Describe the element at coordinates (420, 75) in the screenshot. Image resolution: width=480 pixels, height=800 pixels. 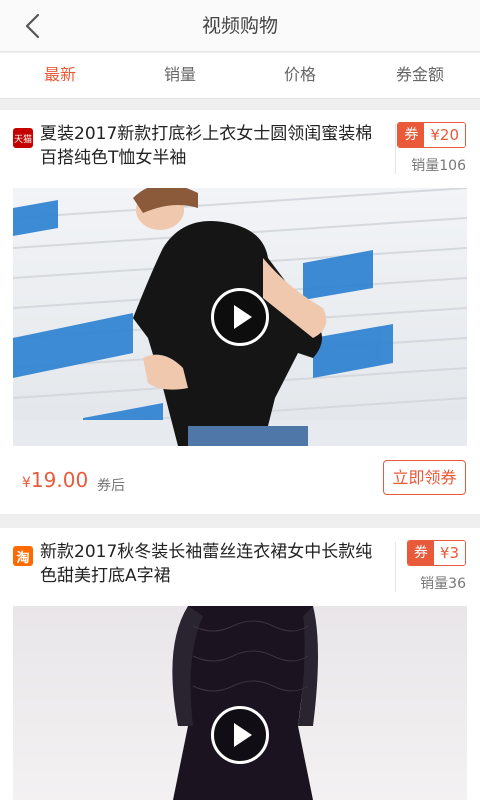
I see `tab-coupon-amount: 券金额` at that location.